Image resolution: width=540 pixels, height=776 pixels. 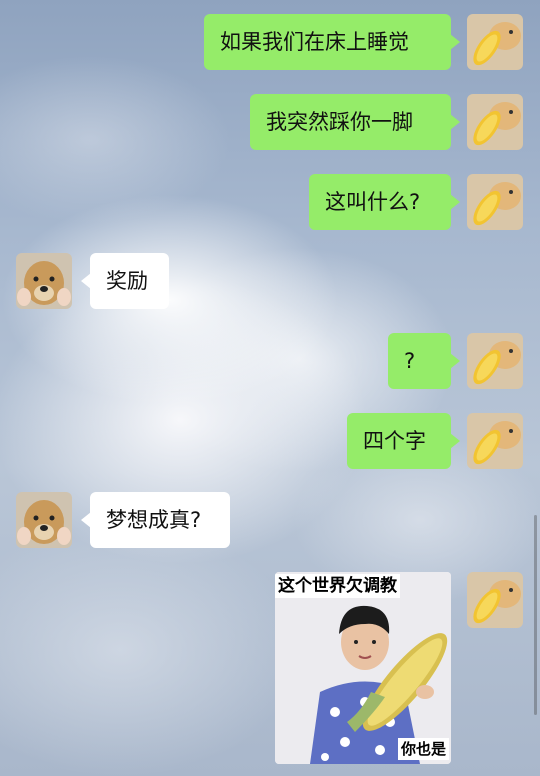 I want to click on sticker-image-message: 这个世界欠调教 你也是, so click(x=363, y=668).